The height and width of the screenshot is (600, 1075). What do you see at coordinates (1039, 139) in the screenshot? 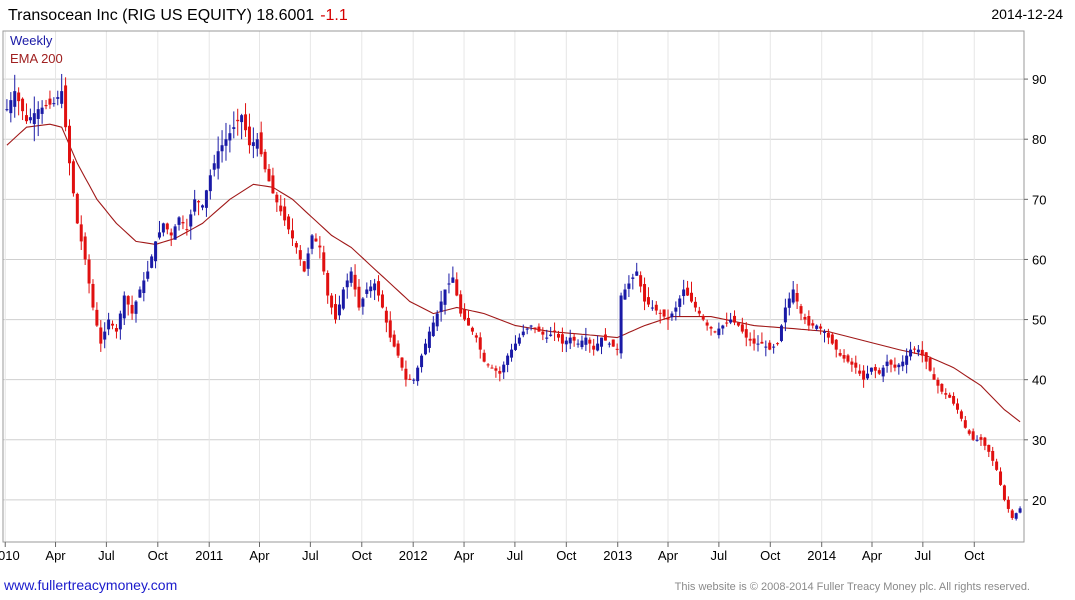
I see `y-tick-label: 80` at bounding box center [1039, 139].